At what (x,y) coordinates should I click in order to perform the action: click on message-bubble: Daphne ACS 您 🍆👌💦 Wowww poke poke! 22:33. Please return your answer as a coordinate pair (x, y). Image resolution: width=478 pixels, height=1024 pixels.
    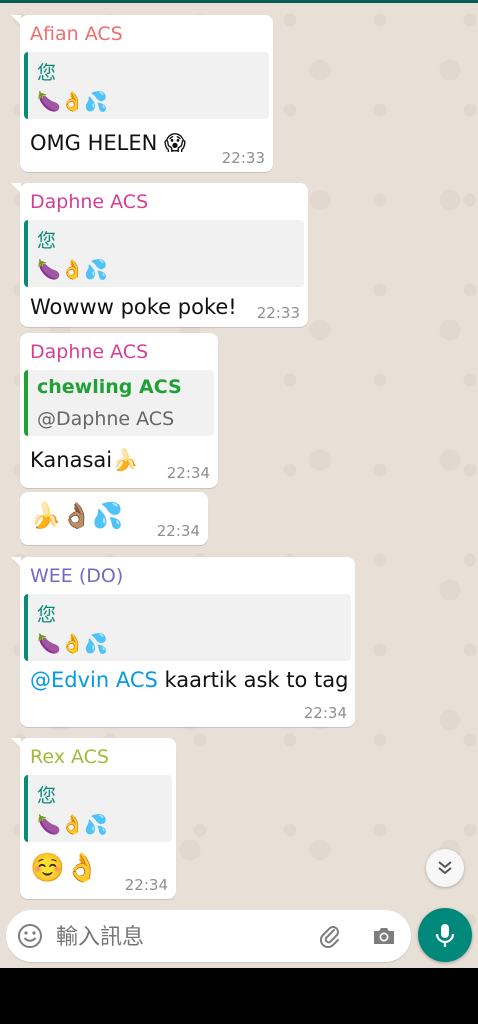
    Looking at the image, I should click on (159, 255).